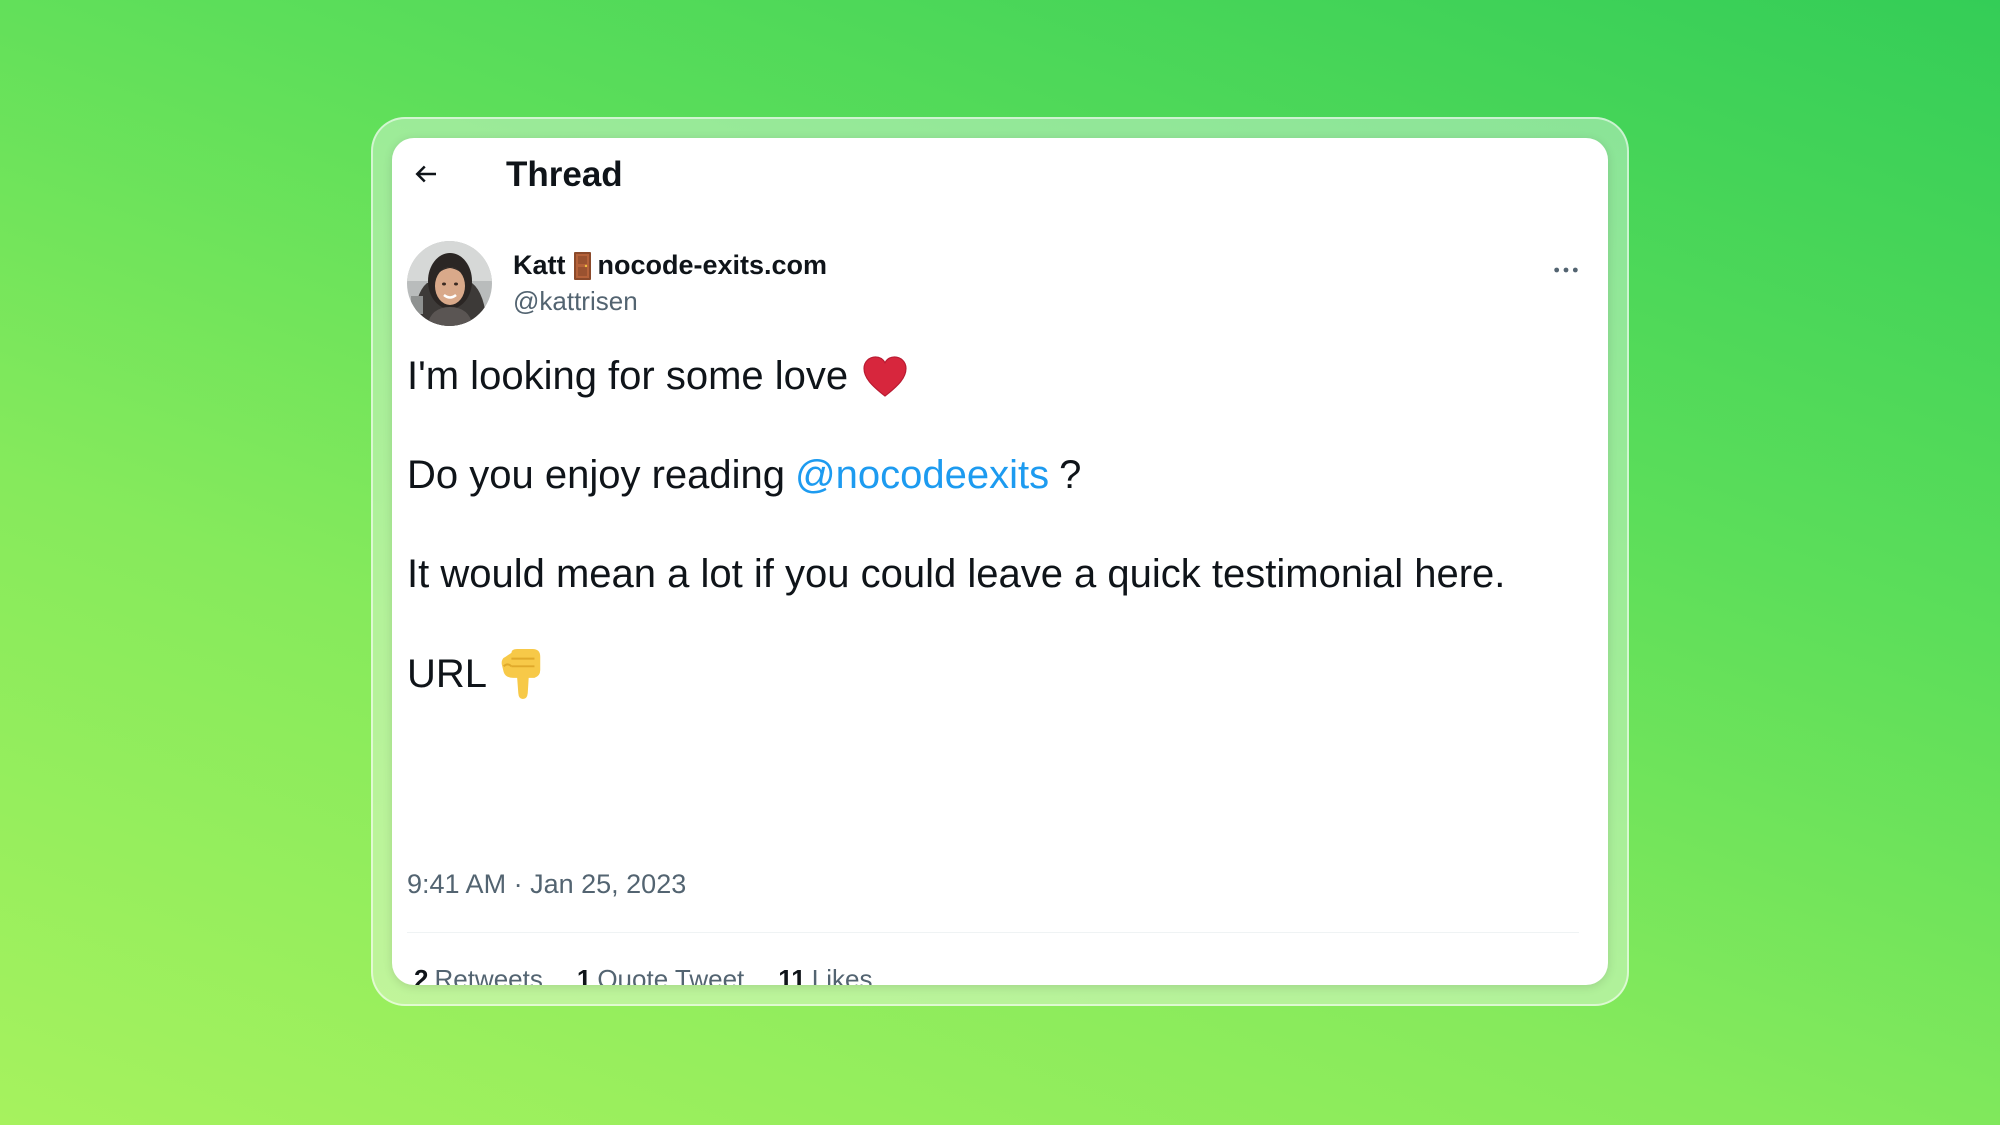  What do you see at coordinates (421, 974) in the screenshot?
I see `retweets-count: 2` at bounding box center [421, 974].